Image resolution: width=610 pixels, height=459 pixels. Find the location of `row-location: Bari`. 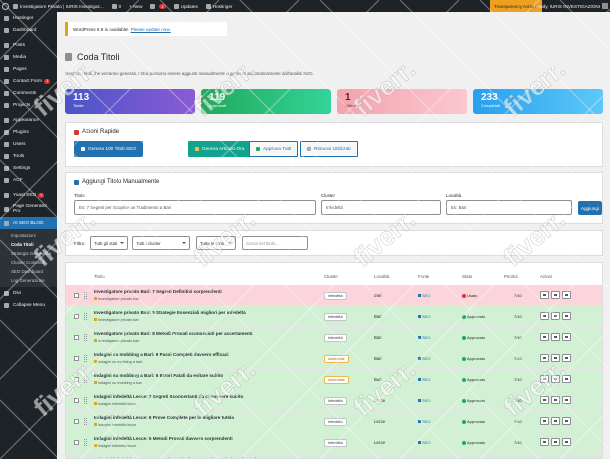

row-location: Bari is located at coordinates (378, 337).